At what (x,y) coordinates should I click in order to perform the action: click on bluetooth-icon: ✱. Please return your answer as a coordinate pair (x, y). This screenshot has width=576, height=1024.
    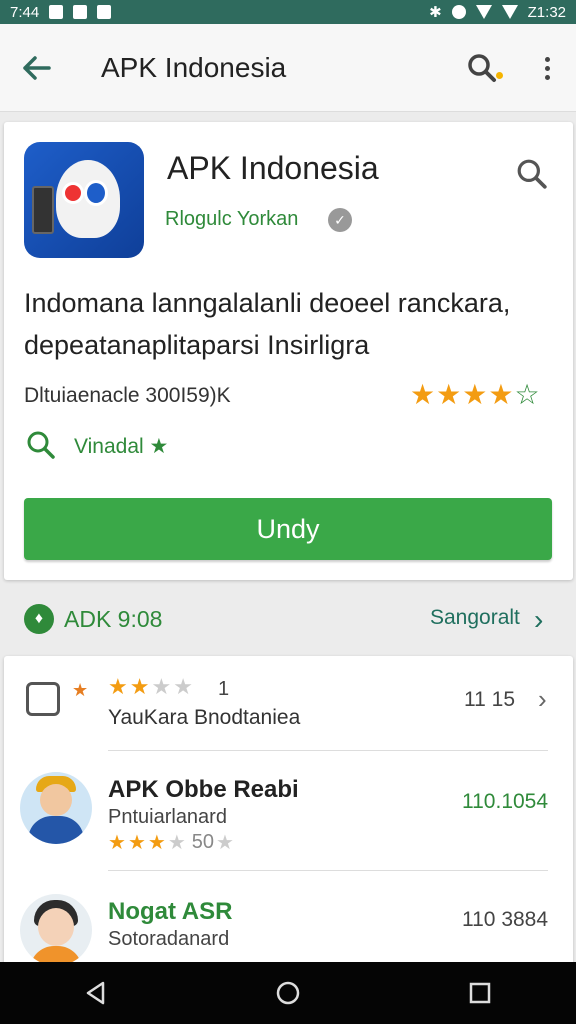
    Looking at the image, I should click on (435, 12).